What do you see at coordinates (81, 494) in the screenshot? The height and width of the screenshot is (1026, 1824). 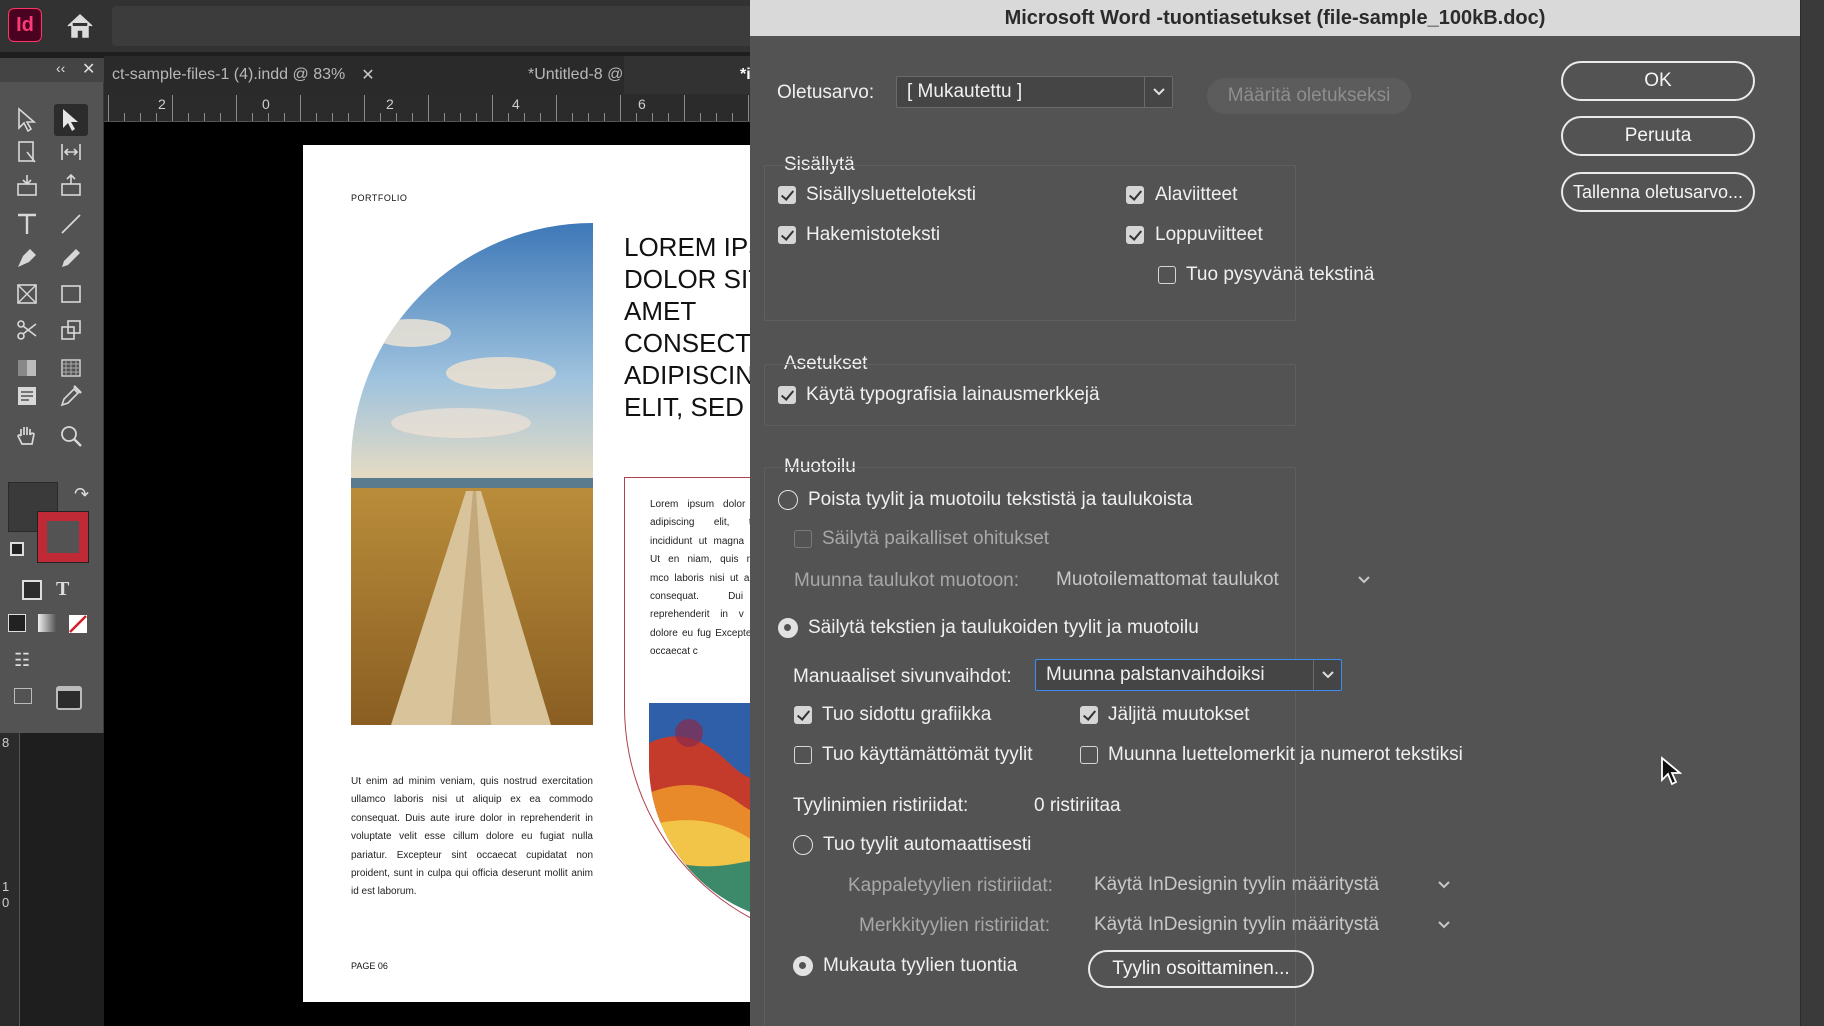 I see `swap-fill-stroke-icon: ↷` at bounding box center [81, 494].